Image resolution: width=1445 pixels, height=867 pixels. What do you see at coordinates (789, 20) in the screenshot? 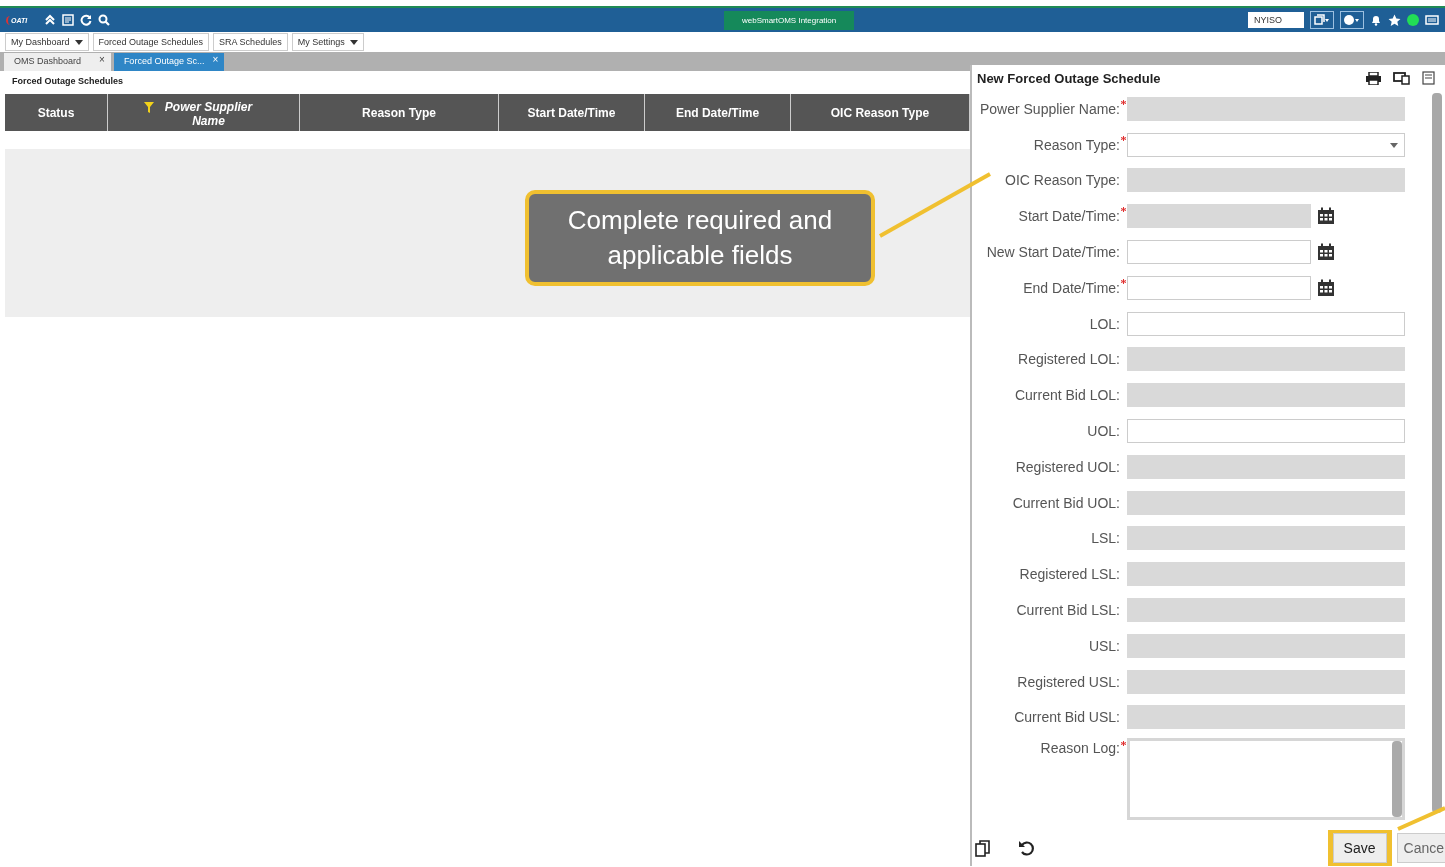
I see `app-tab: webSmartOMS Integration` at bounding box center [789, 20].